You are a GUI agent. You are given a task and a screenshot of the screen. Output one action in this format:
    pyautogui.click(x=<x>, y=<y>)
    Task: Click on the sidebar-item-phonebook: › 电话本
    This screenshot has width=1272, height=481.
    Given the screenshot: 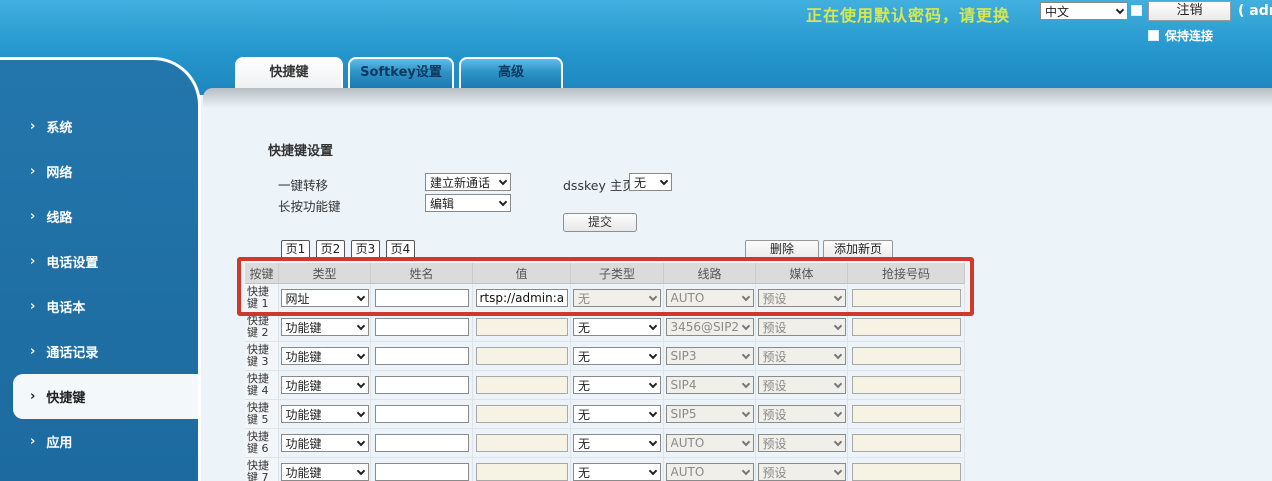 What is the action you would take?
    pyautogui.click(x=99, y=306)
    